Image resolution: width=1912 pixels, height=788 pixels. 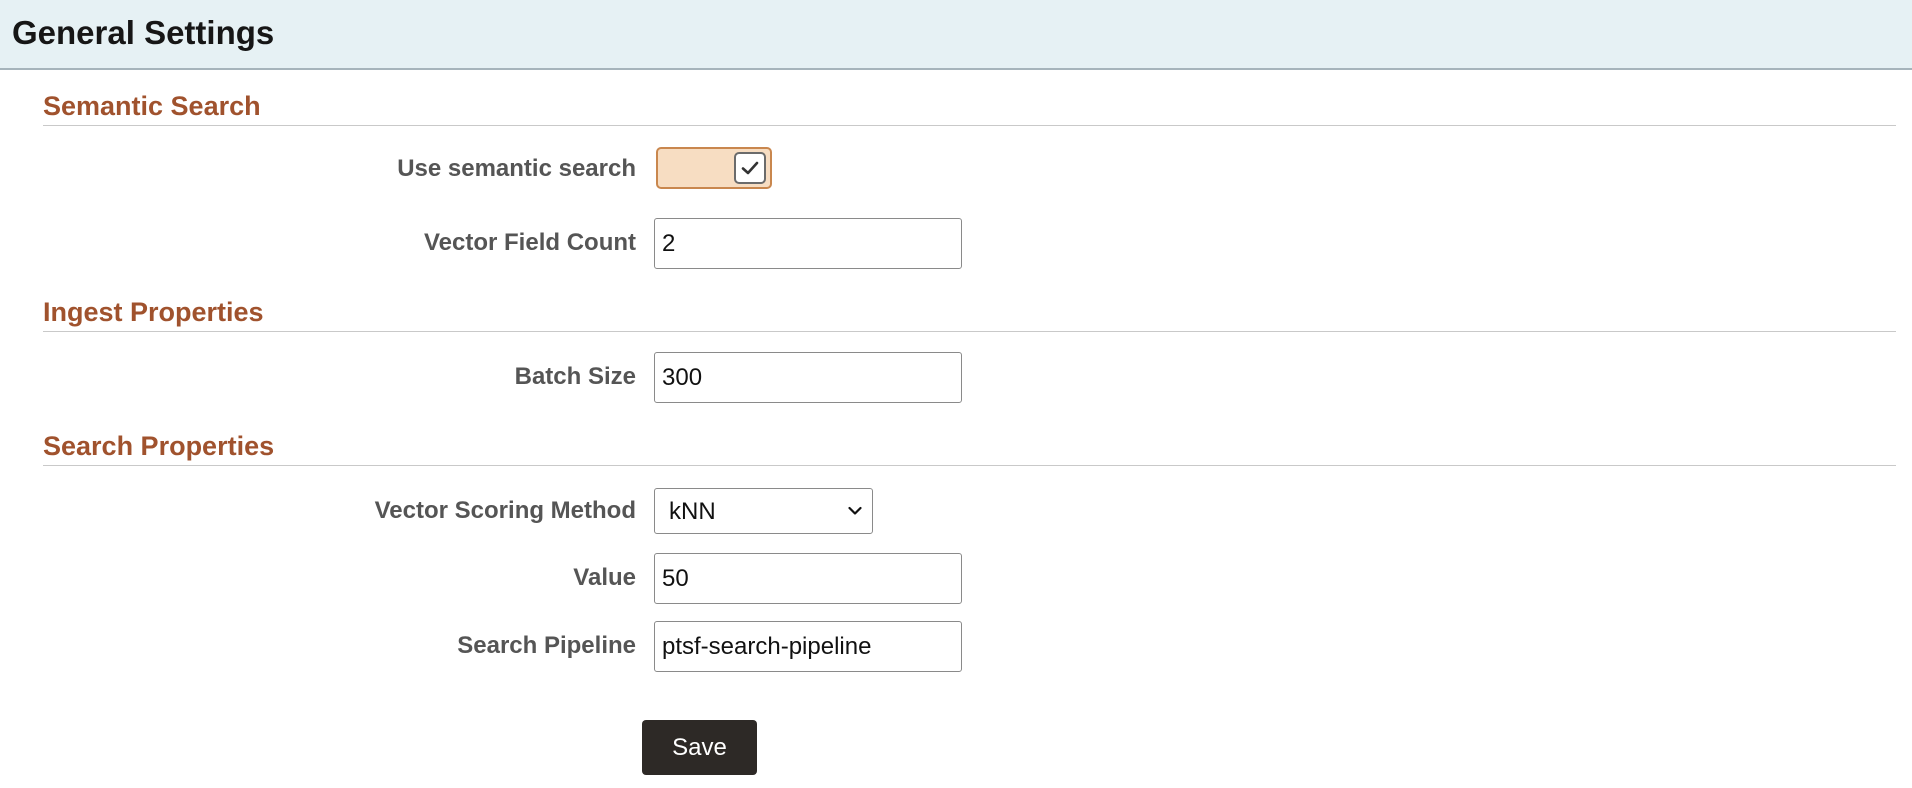 What do you see at coordinates (604, 577) in the screenshot?
I see `value-label: Value` at bounding box center [604, 577].